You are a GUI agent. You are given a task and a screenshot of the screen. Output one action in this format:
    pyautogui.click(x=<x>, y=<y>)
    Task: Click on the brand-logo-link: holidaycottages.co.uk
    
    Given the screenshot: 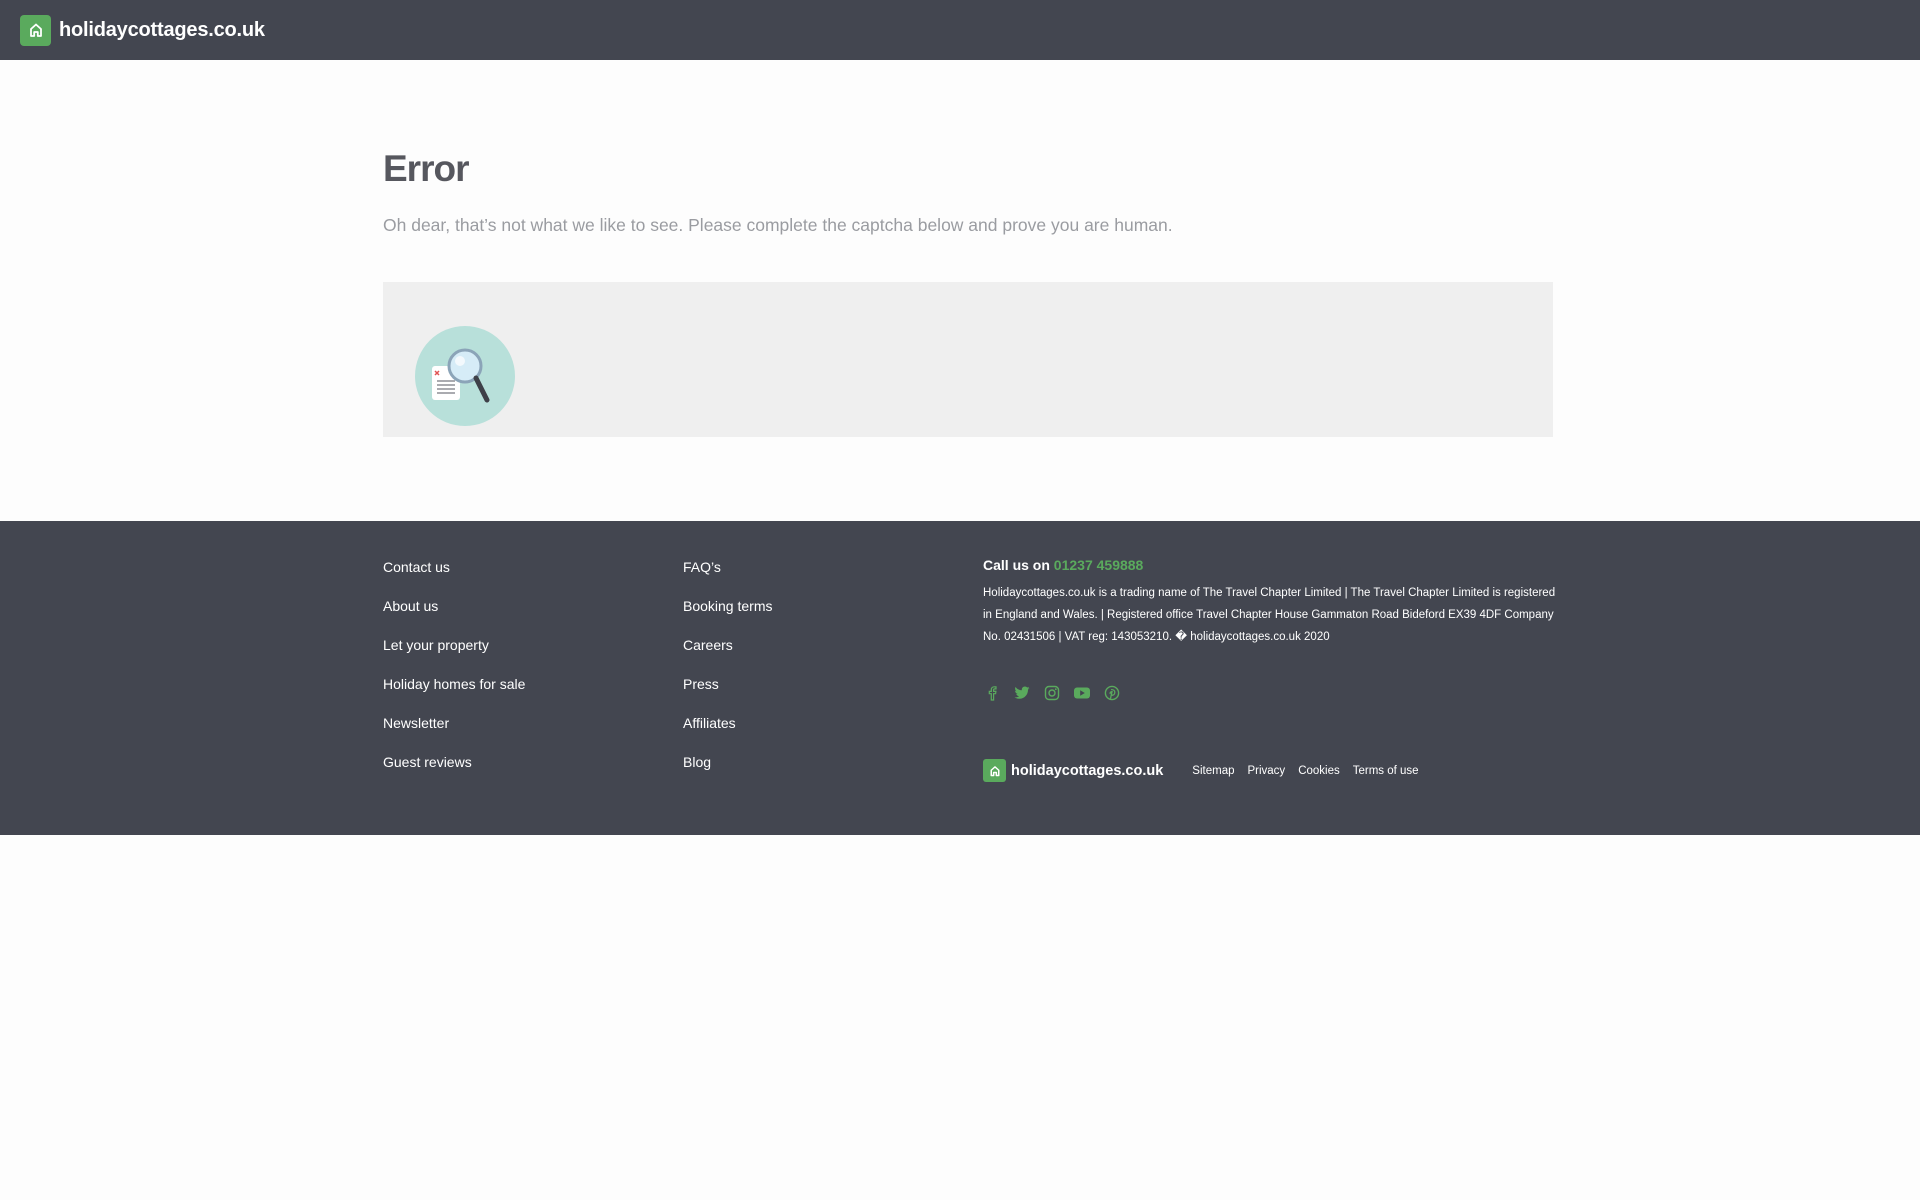 What is the action you would take?
    pyautogui.click(x=142, y=30)
    